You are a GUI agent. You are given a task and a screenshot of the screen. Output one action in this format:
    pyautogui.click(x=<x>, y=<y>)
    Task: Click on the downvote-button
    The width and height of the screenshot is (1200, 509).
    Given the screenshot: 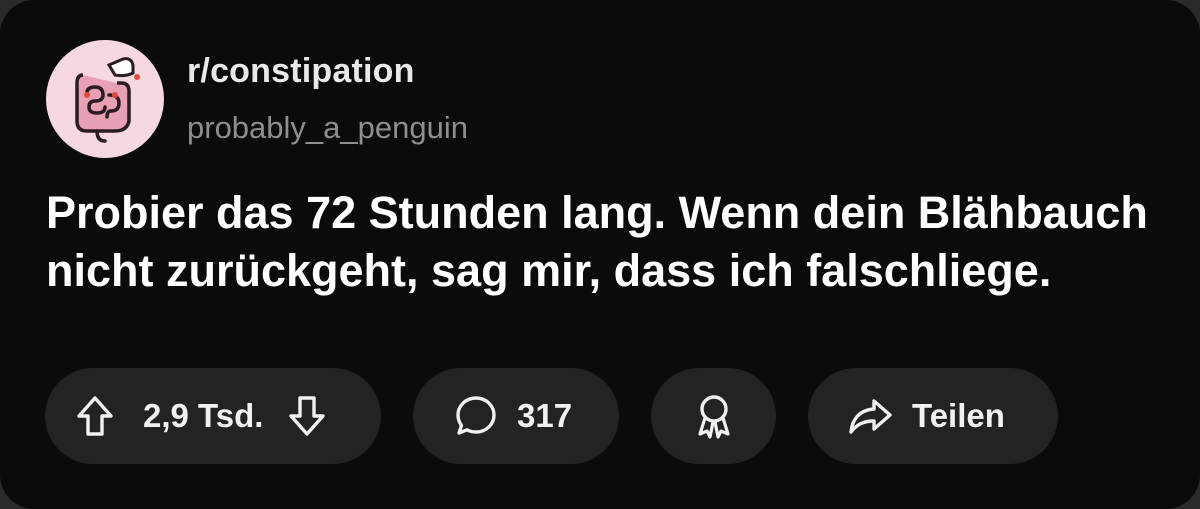 What is the action you would take?
    pyautogui.click(x=307, y=416)
    